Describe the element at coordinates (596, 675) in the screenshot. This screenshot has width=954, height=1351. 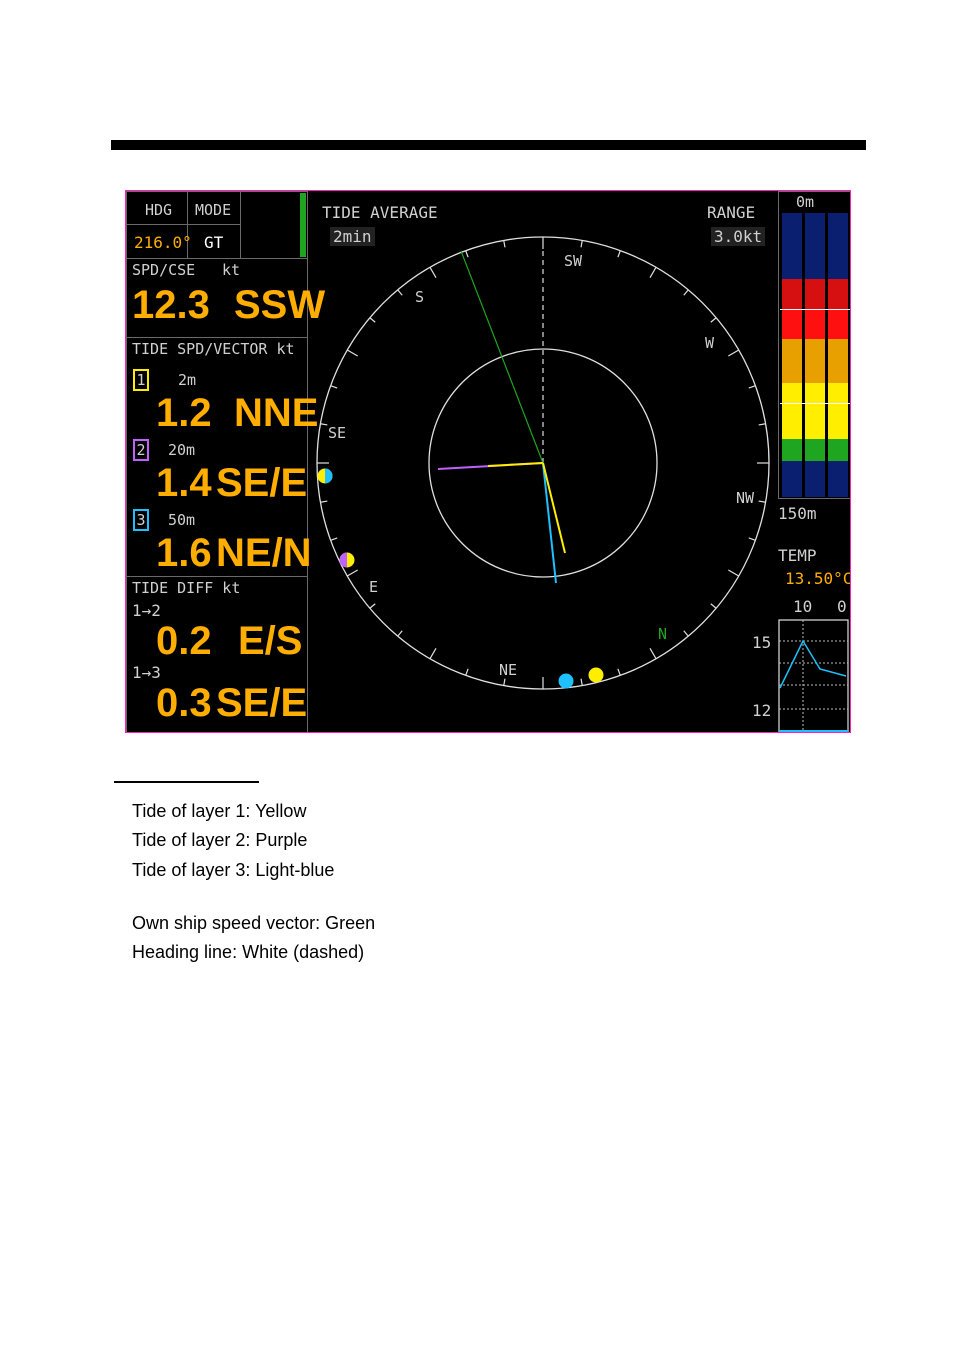
I see `tide-marker-yellow` at that location.